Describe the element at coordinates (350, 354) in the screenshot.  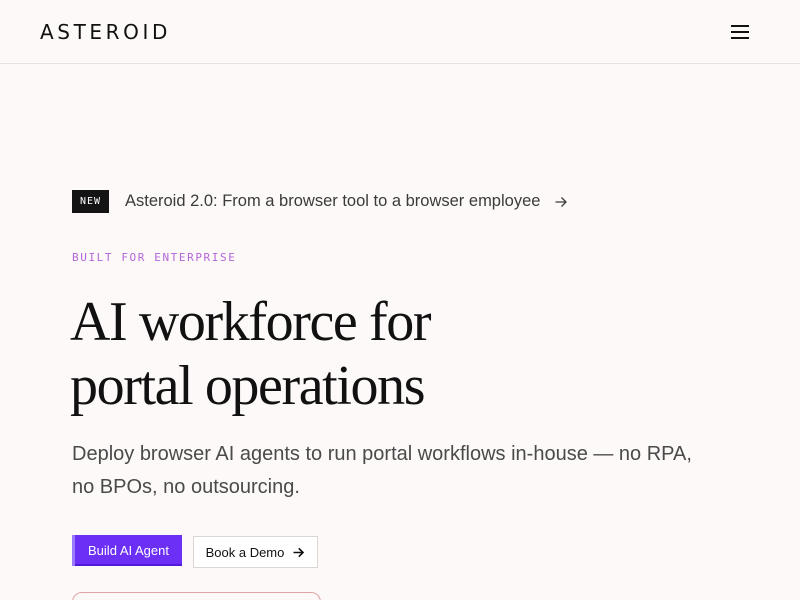
I see `hero-headline: AI workforce for portal operations` at that location.